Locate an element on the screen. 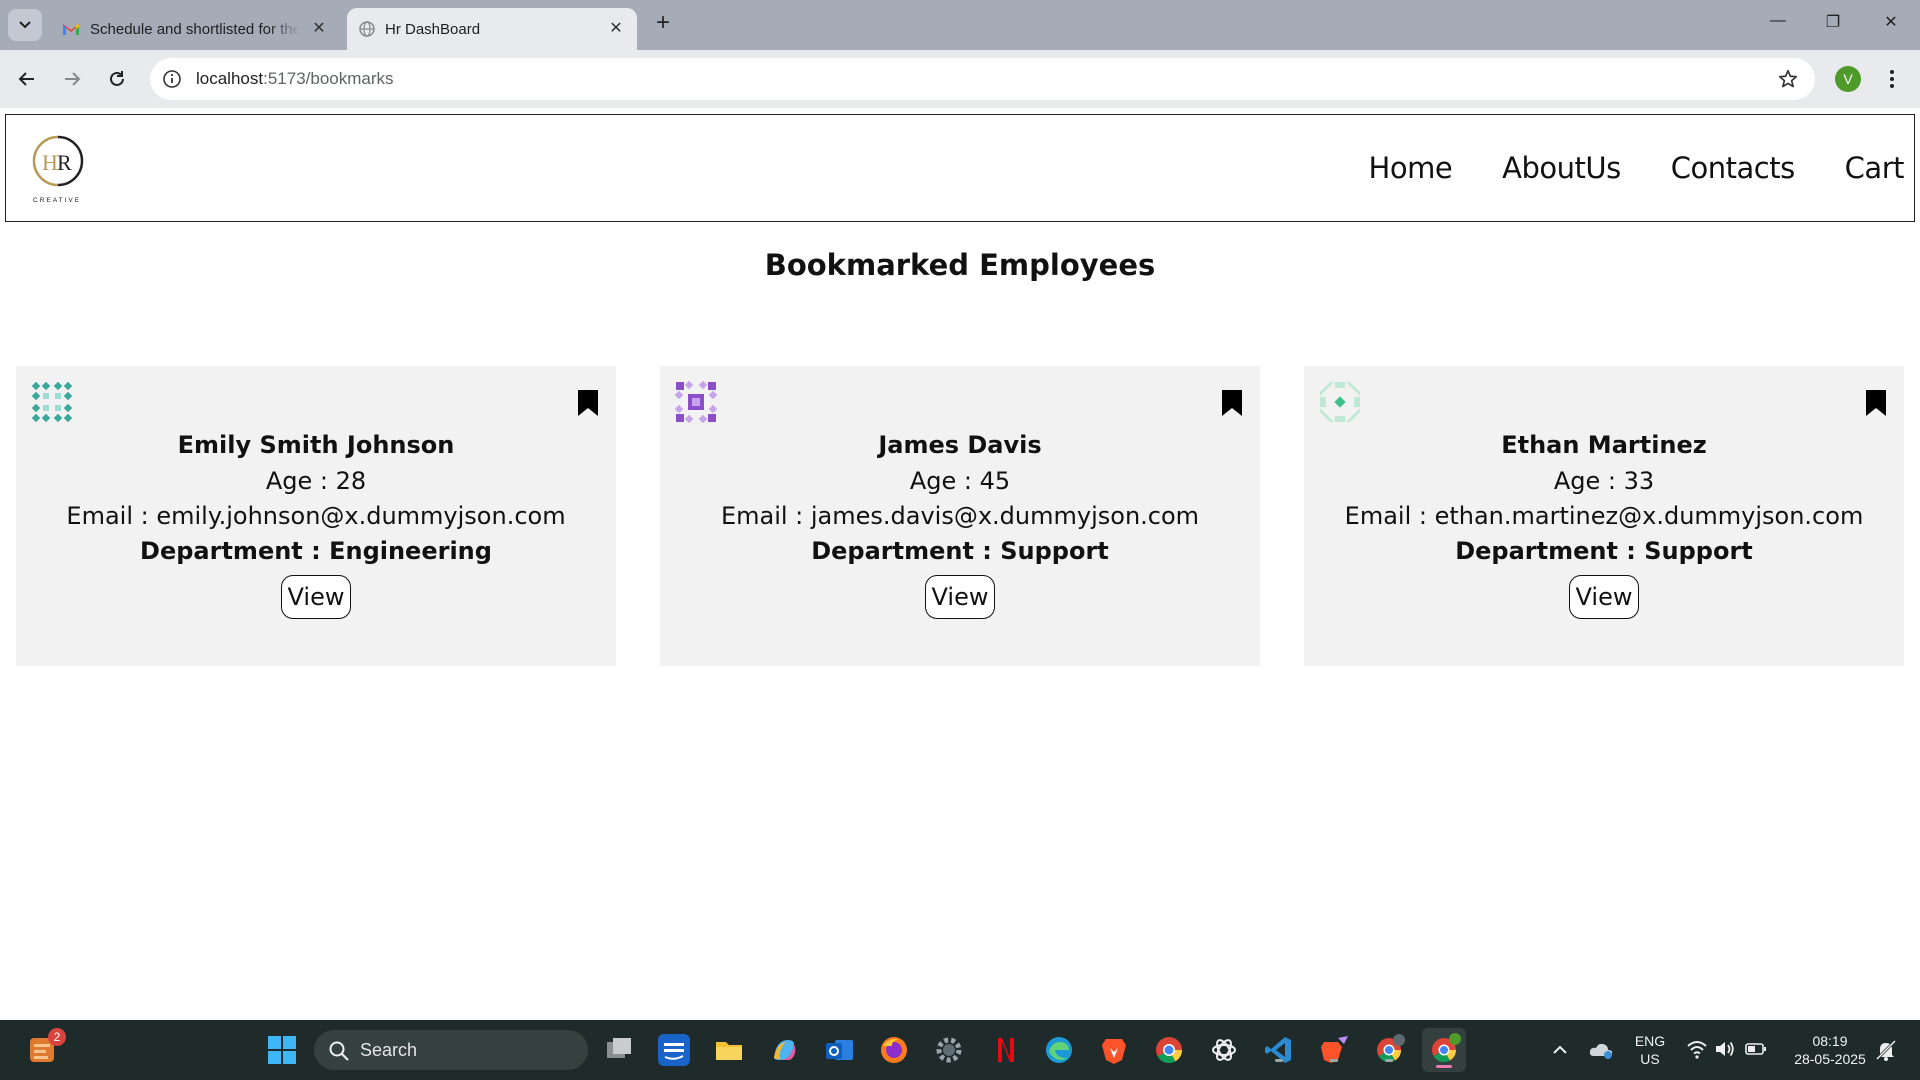 This screenshot has width=1920, height=1080. vscode-app is located at coordinates (1279, 1050).